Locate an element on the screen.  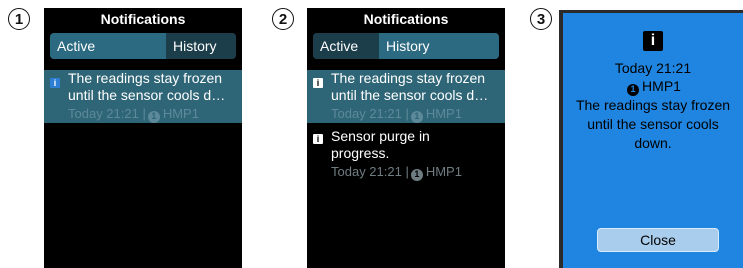
close-button: Close is located at coordinates (658, 240).